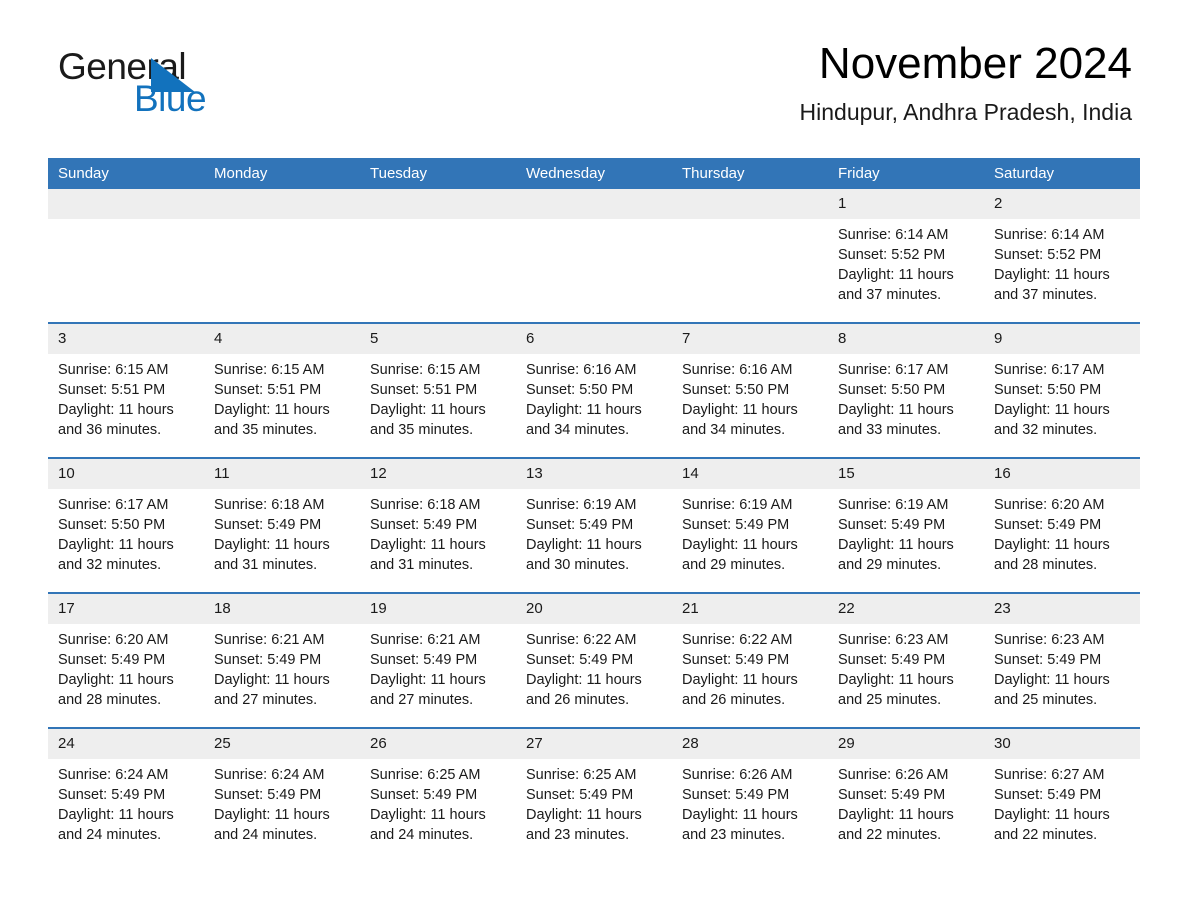 This screenshot has width=1188, height=918. What do you see at coordinates (893, 370) in the screenshot?
I see `sunrise-text: Sunrise: 6:17 AM` at bounding box center [893, 370].